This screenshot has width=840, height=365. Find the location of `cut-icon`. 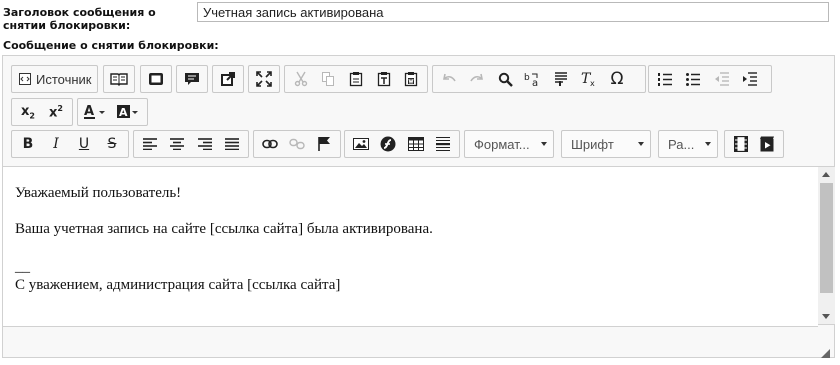

cut-icon is located at coordinates (301, 79).